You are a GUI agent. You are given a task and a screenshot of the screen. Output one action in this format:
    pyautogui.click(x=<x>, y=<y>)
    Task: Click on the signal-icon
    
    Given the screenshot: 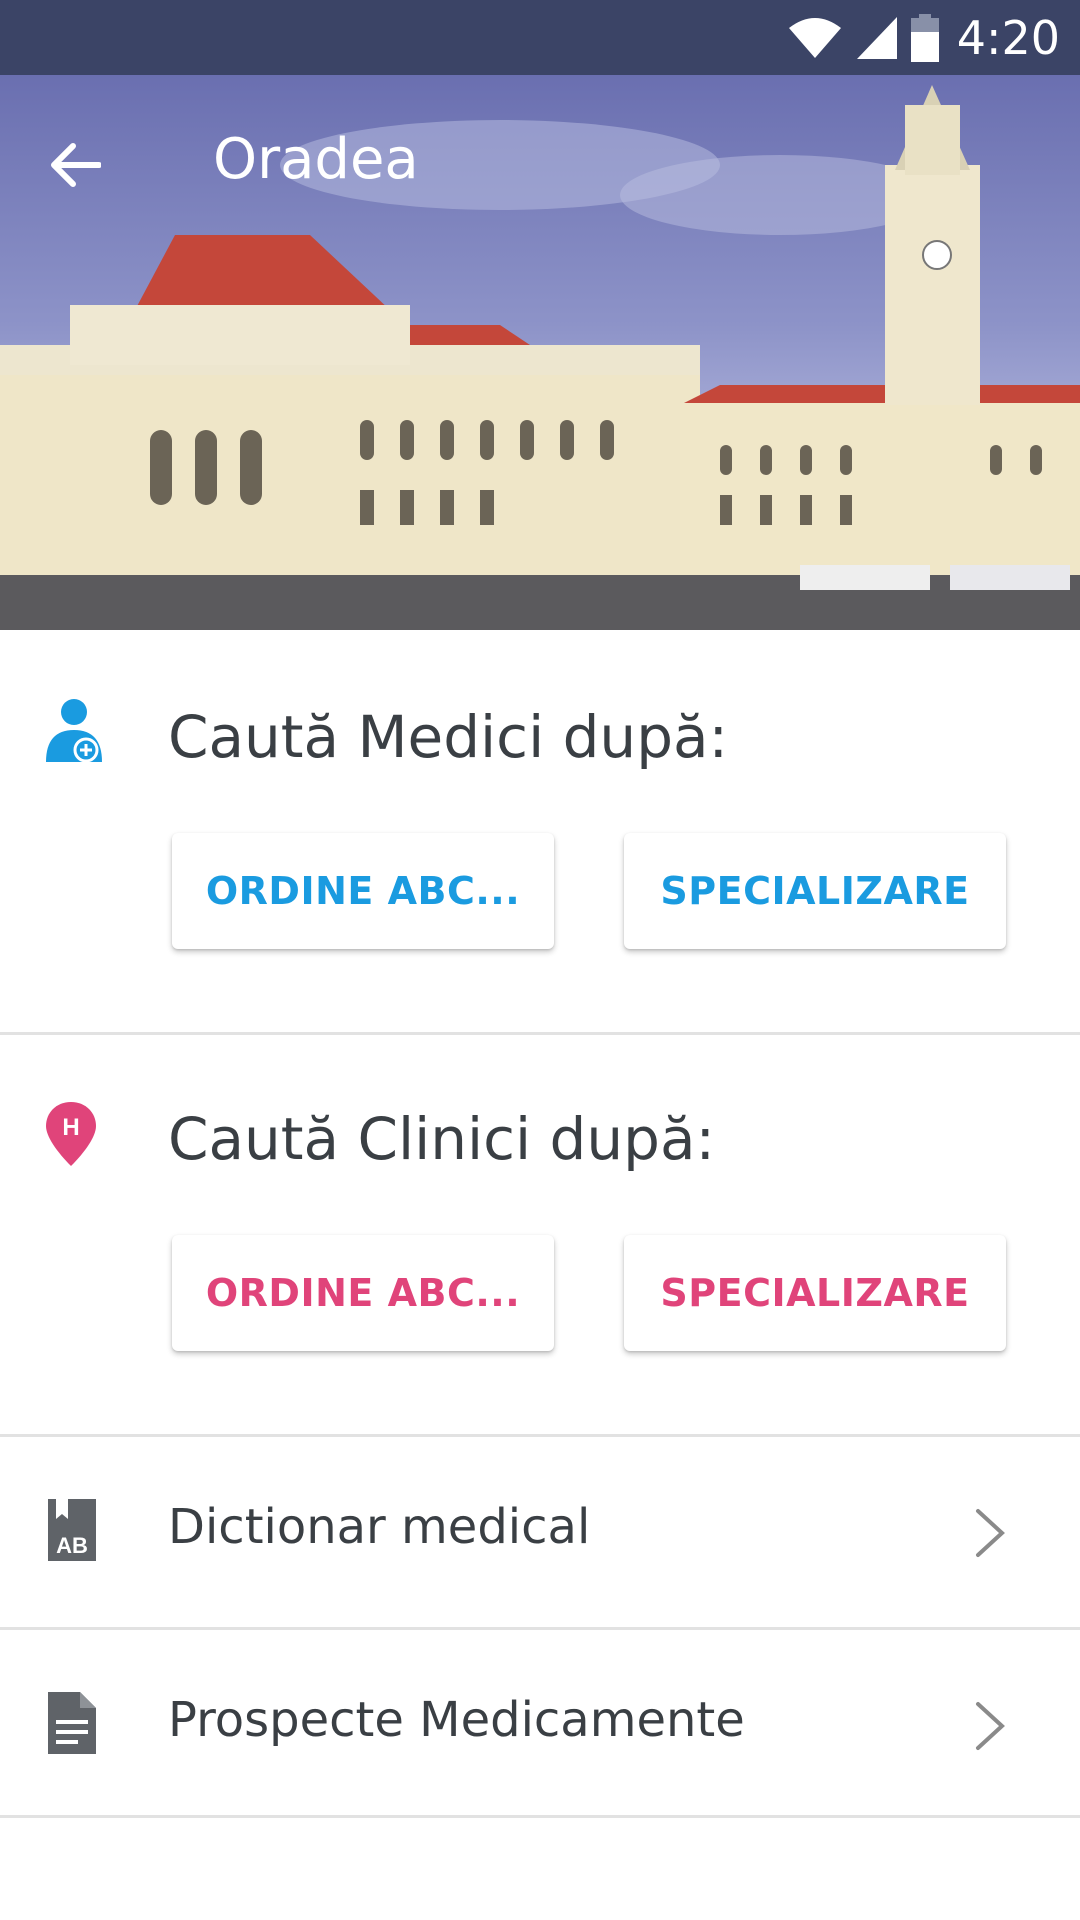 What is the action you would take?
    pyautogui.click(x=876, y=37)
    